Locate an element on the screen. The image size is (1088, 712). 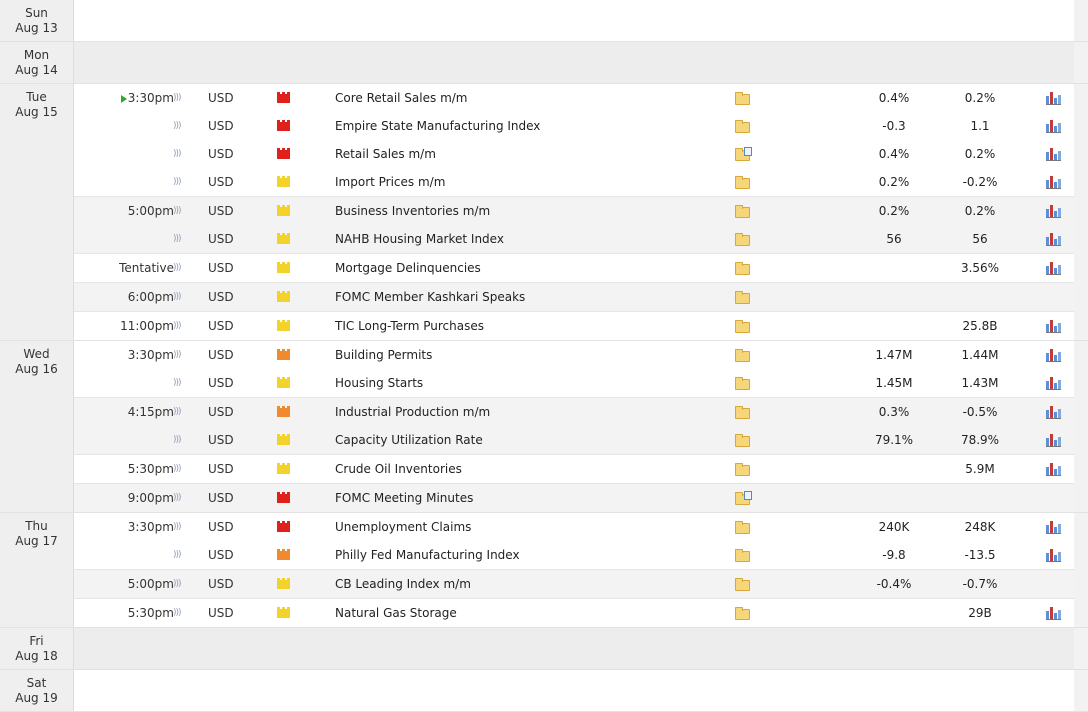
event-title: TIC Long-Term Purchases is located at coordinates (409, 326).